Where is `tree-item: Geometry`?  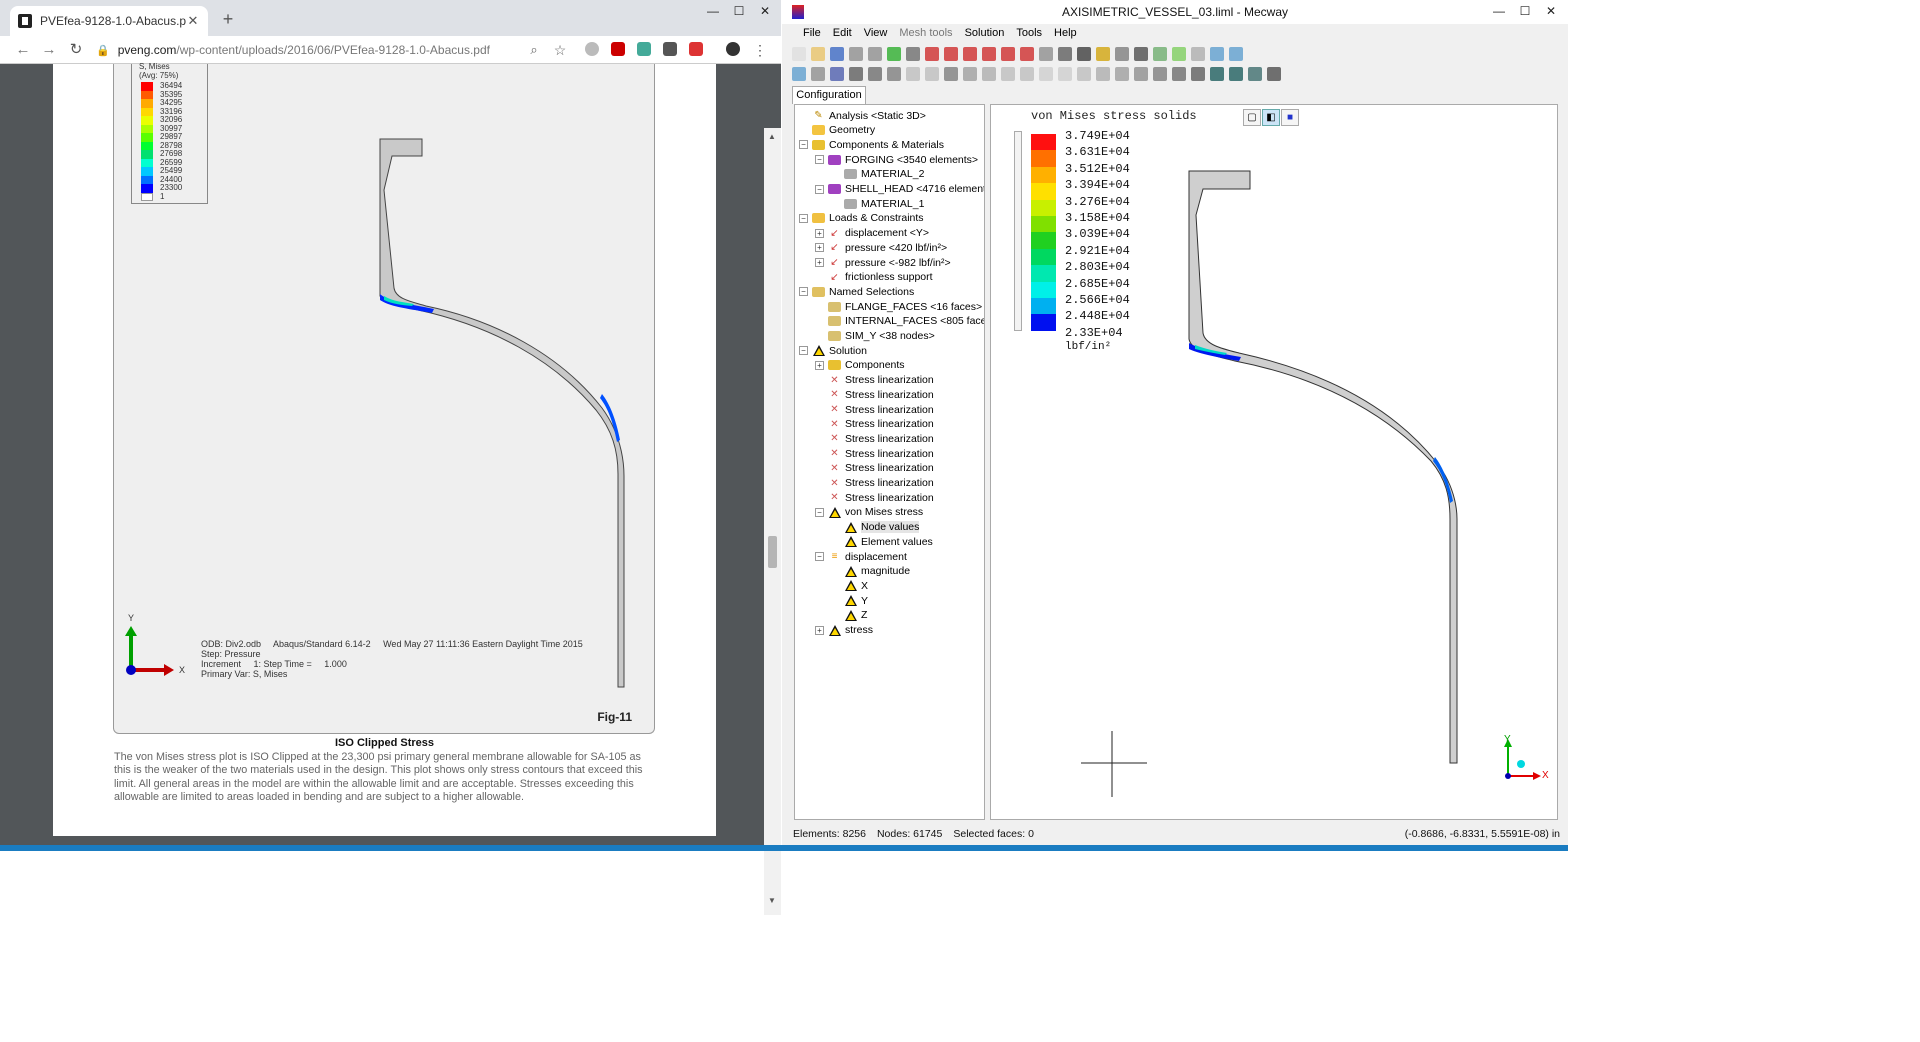 tree-item: Geometry is located at coordinates (837, 130).